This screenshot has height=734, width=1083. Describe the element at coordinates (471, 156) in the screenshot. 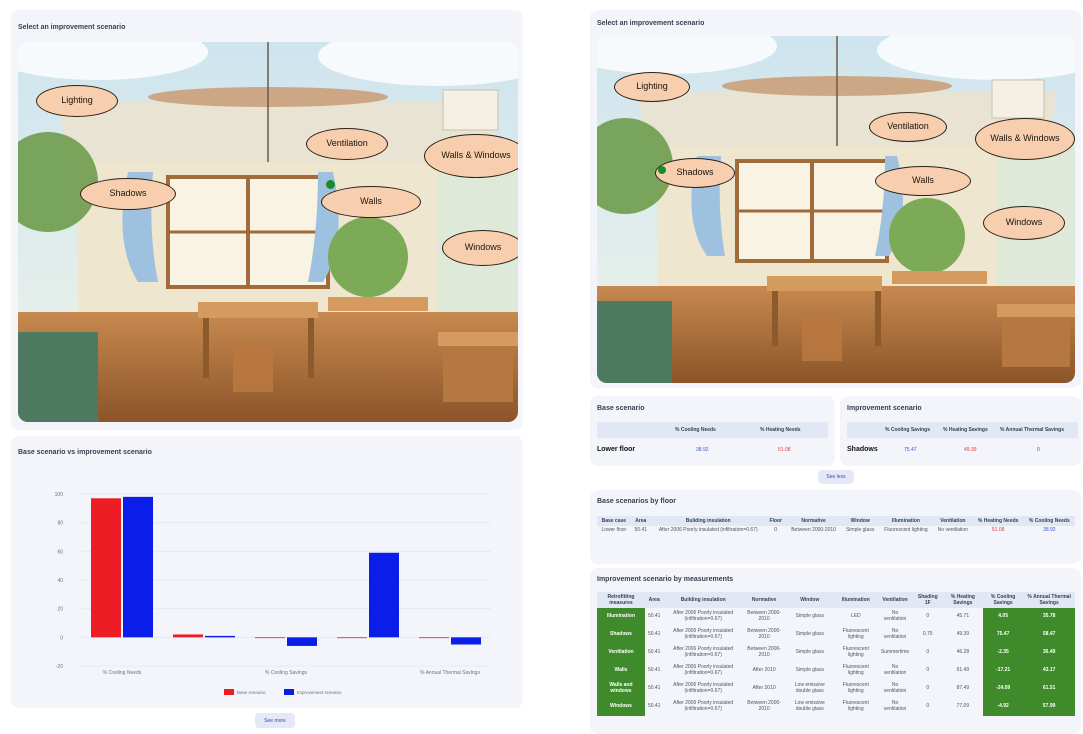

I see `left-walls-windows-bubble: Walls & Windows` at that location.